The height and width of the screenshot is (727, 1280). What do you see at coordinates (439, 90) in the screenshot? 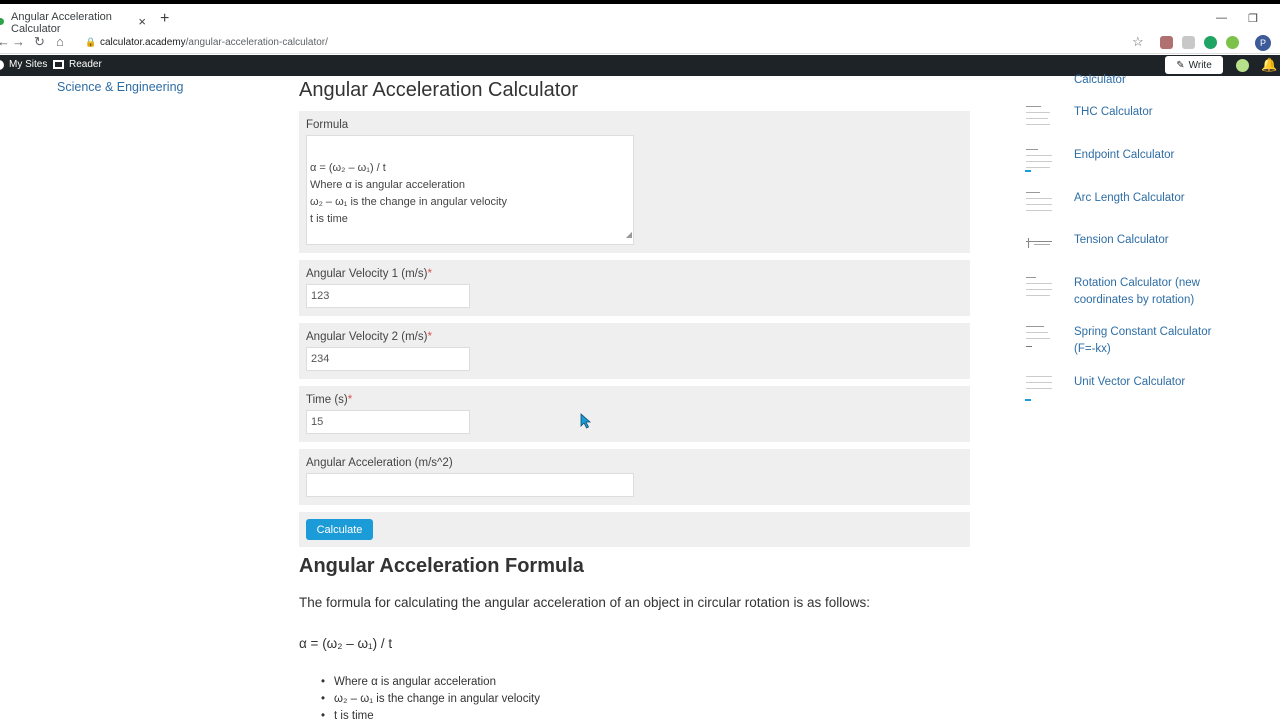
I see `page-title: Angular Acceleration Calculator` at bounding box center [439, 90].